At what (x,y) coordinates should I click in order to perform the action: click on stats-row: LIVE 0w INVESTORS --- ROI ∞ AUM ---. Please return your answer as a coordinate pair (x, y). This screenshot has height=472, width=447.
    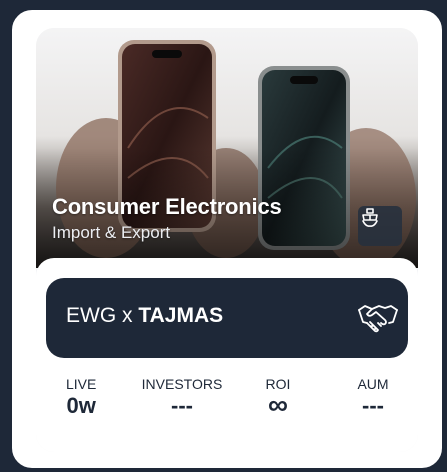
    Looking at the image, I should click on (227, 406).